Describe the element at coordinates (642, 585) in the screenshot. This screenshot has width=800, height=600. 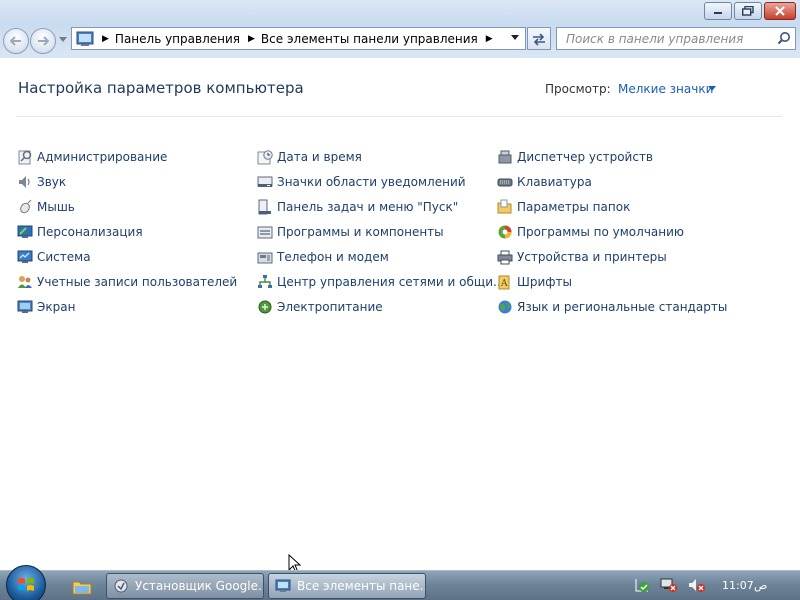
I see `action-center-icon` at that location.